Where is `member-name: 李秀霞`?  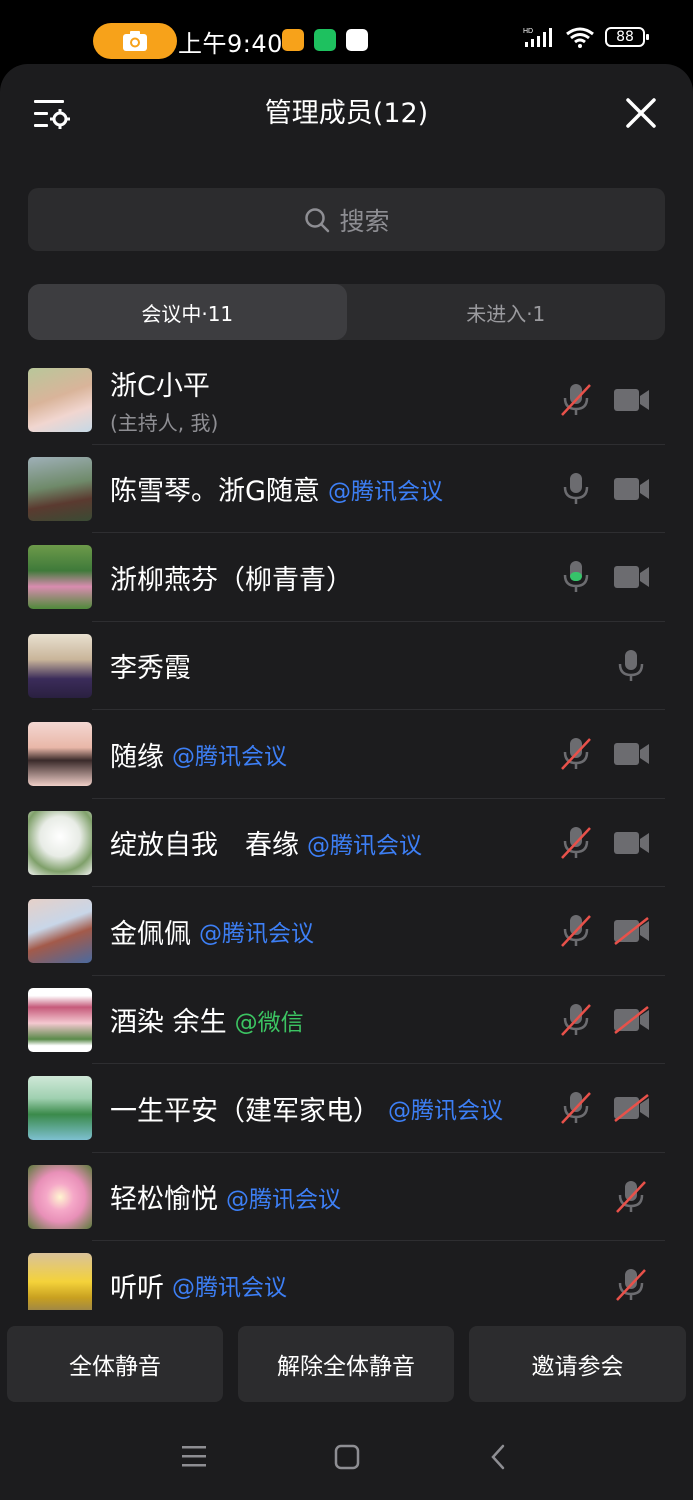
member-name: 李秀霞 is located at coordinates (150, 668).